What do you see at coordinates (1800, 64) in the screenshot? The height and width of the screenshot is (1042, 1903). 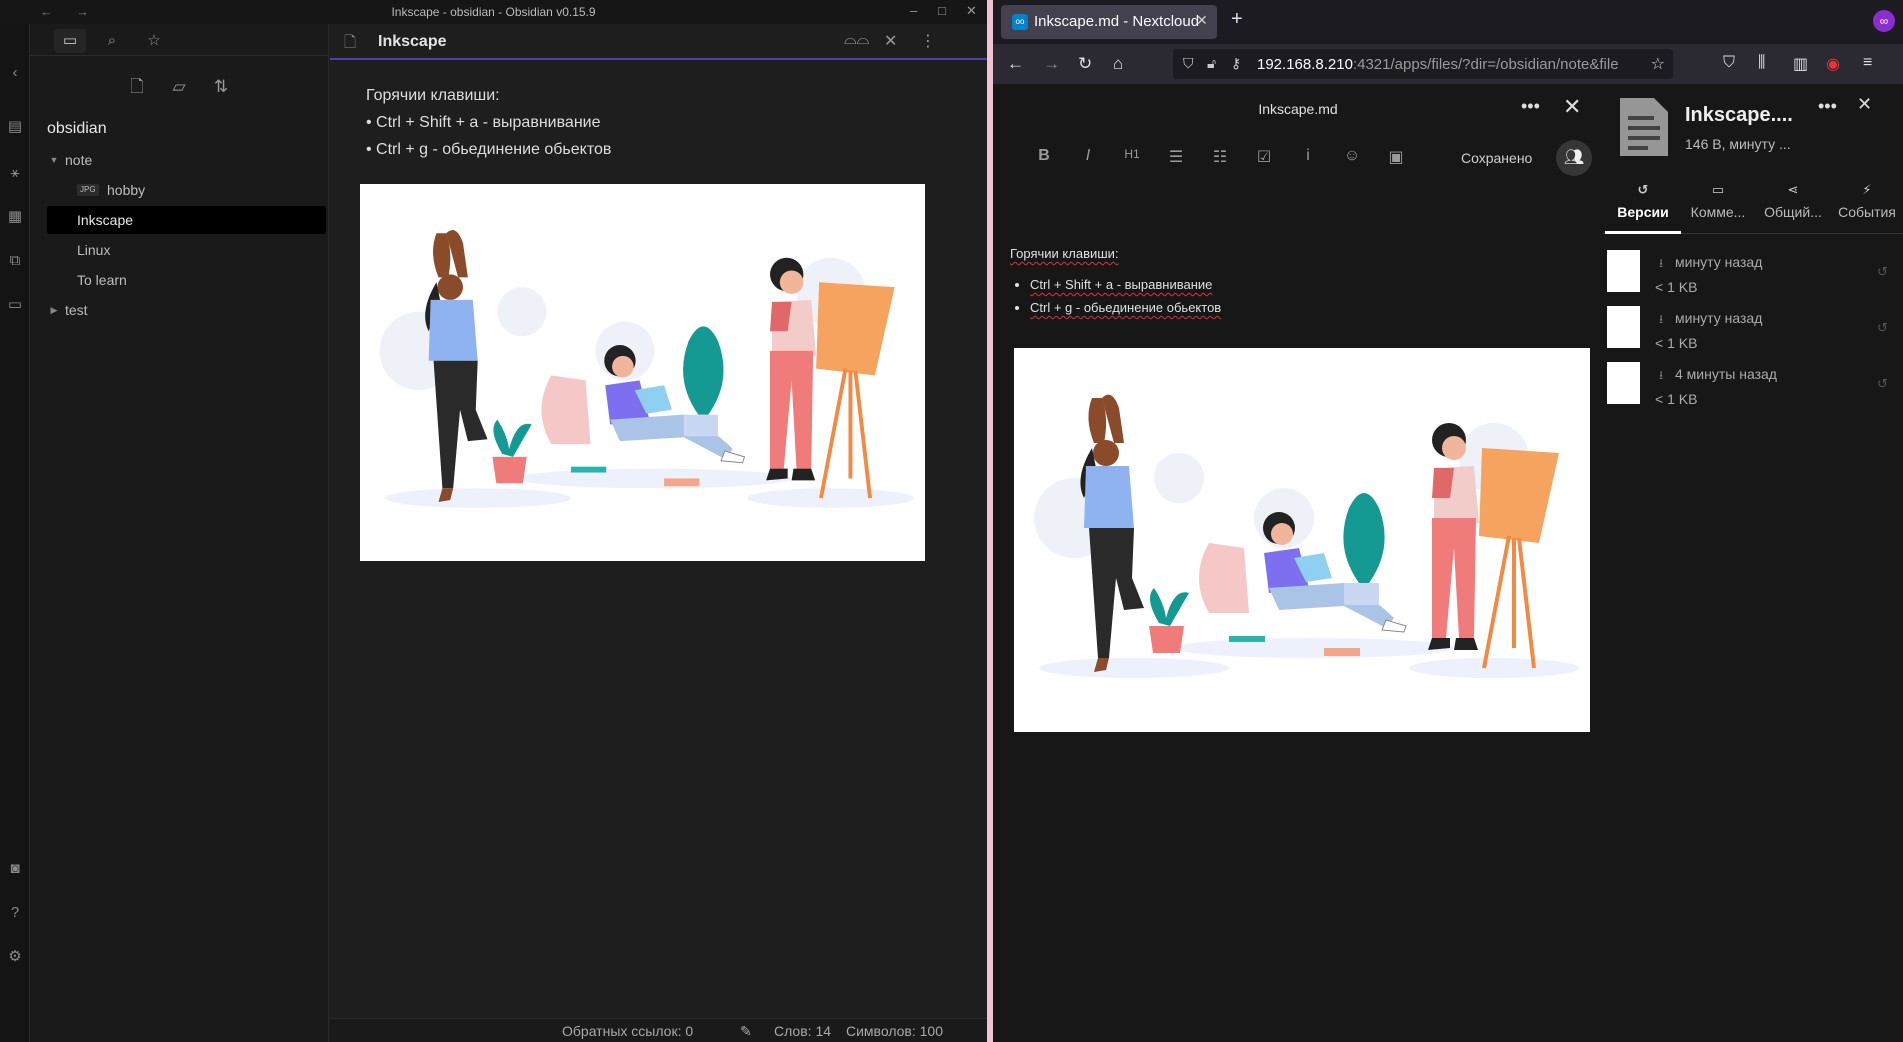 I see `sidebar-toggle-icon: ▥` at bounding box center [1800, 64].